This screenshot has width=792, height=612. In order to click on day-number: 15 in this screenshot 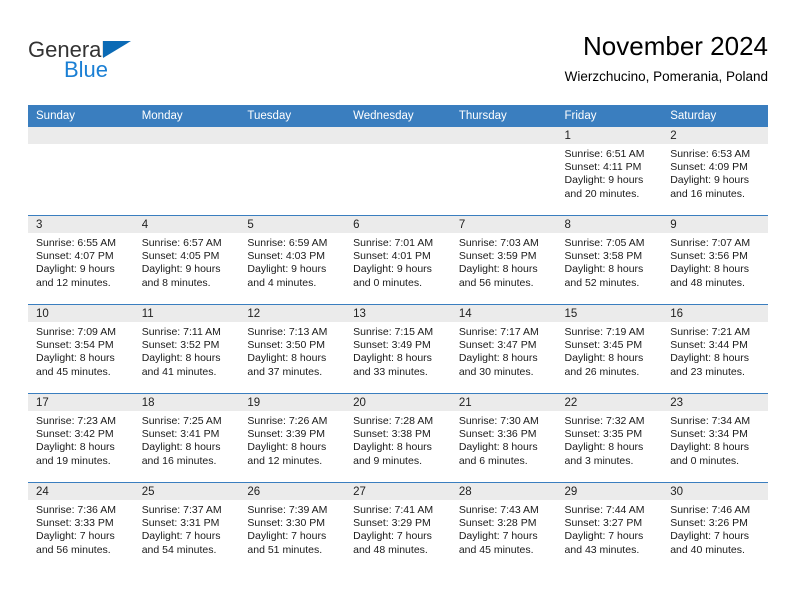, I will do `click(609, 313)`.